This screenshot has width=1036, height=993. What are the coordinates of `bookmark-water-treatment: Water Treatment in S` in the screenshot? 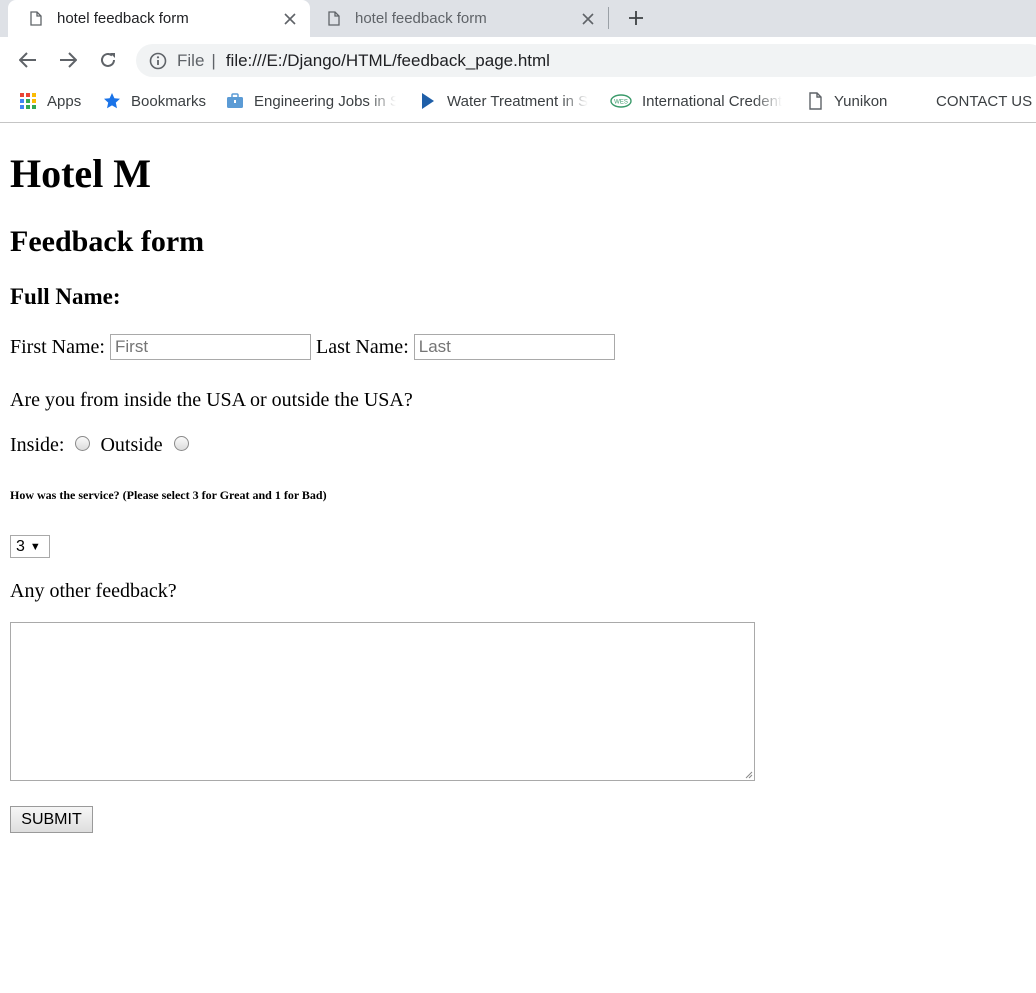 It's located at (504, 101).